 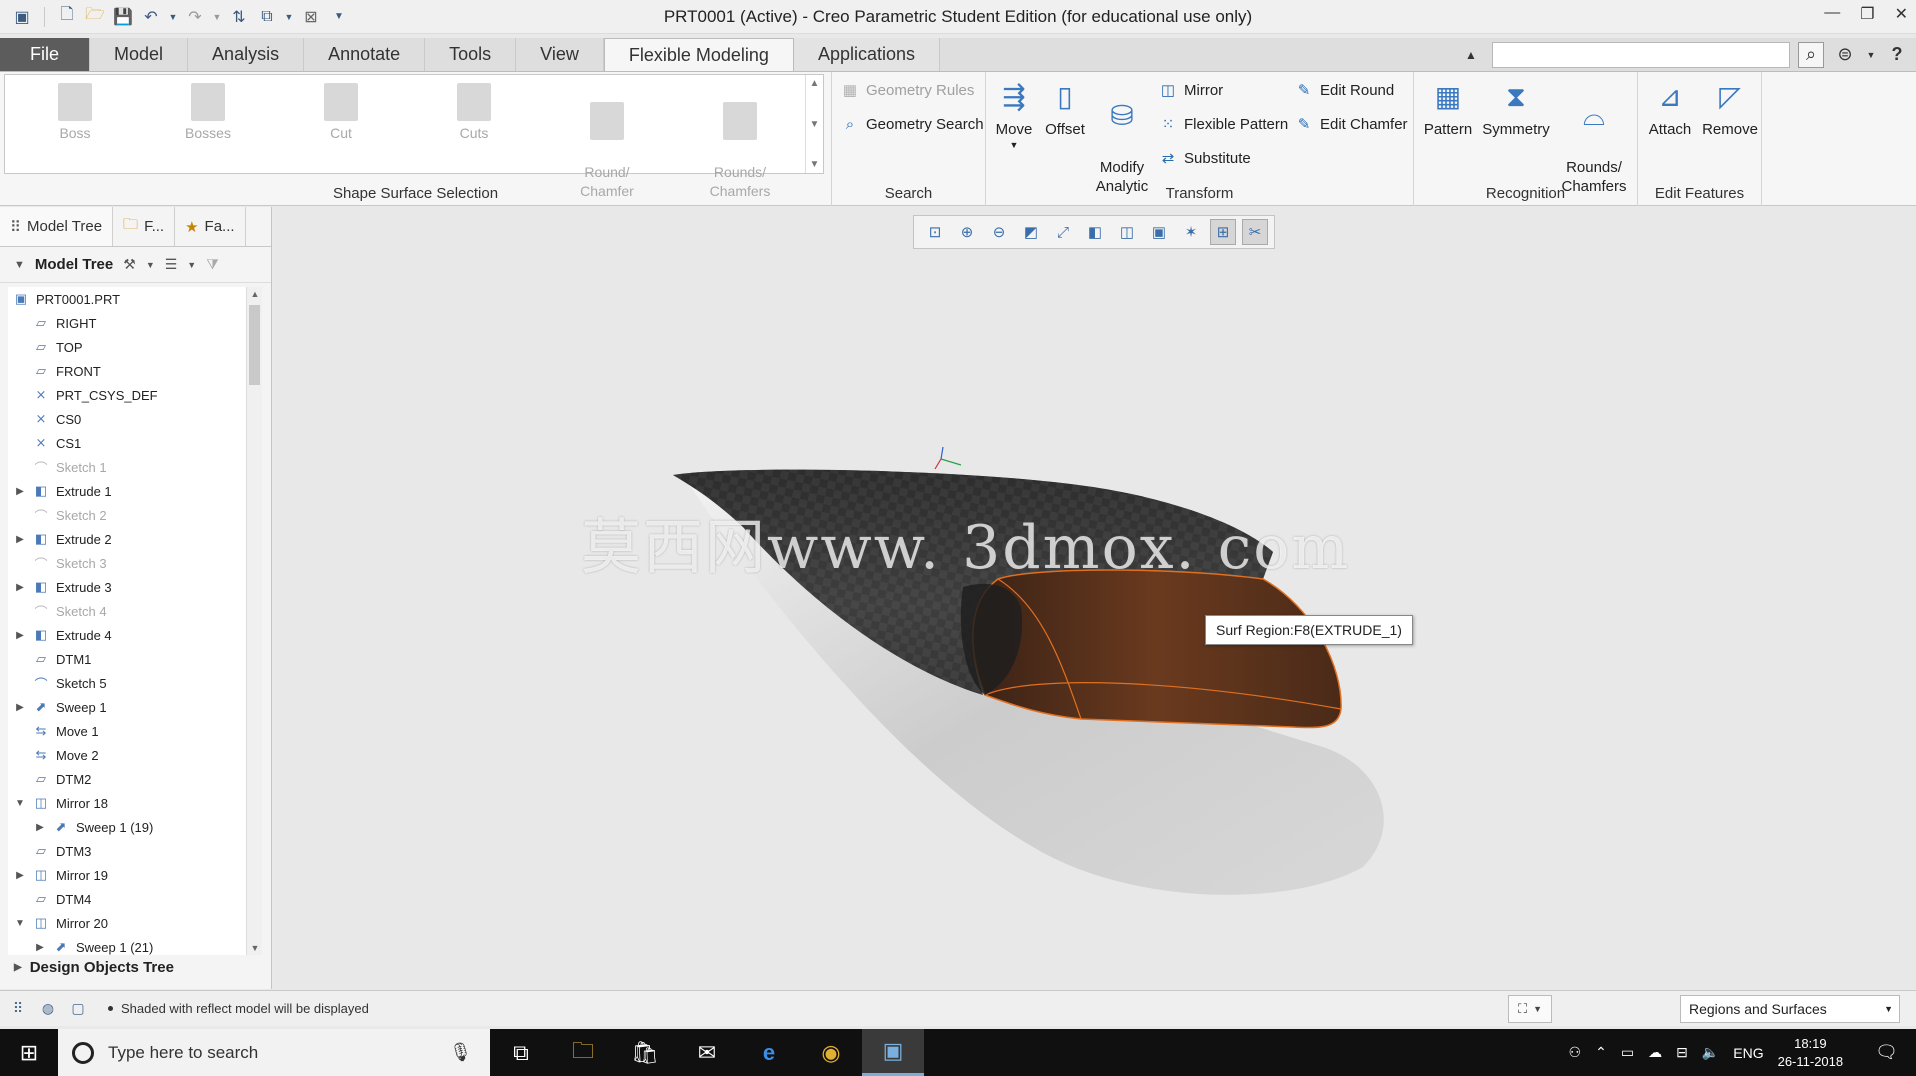 What do you see at coordinates (1191, 232) in the screenshot?
I see `datum-display-icon: ✶` at bounding box center [1191, 232].